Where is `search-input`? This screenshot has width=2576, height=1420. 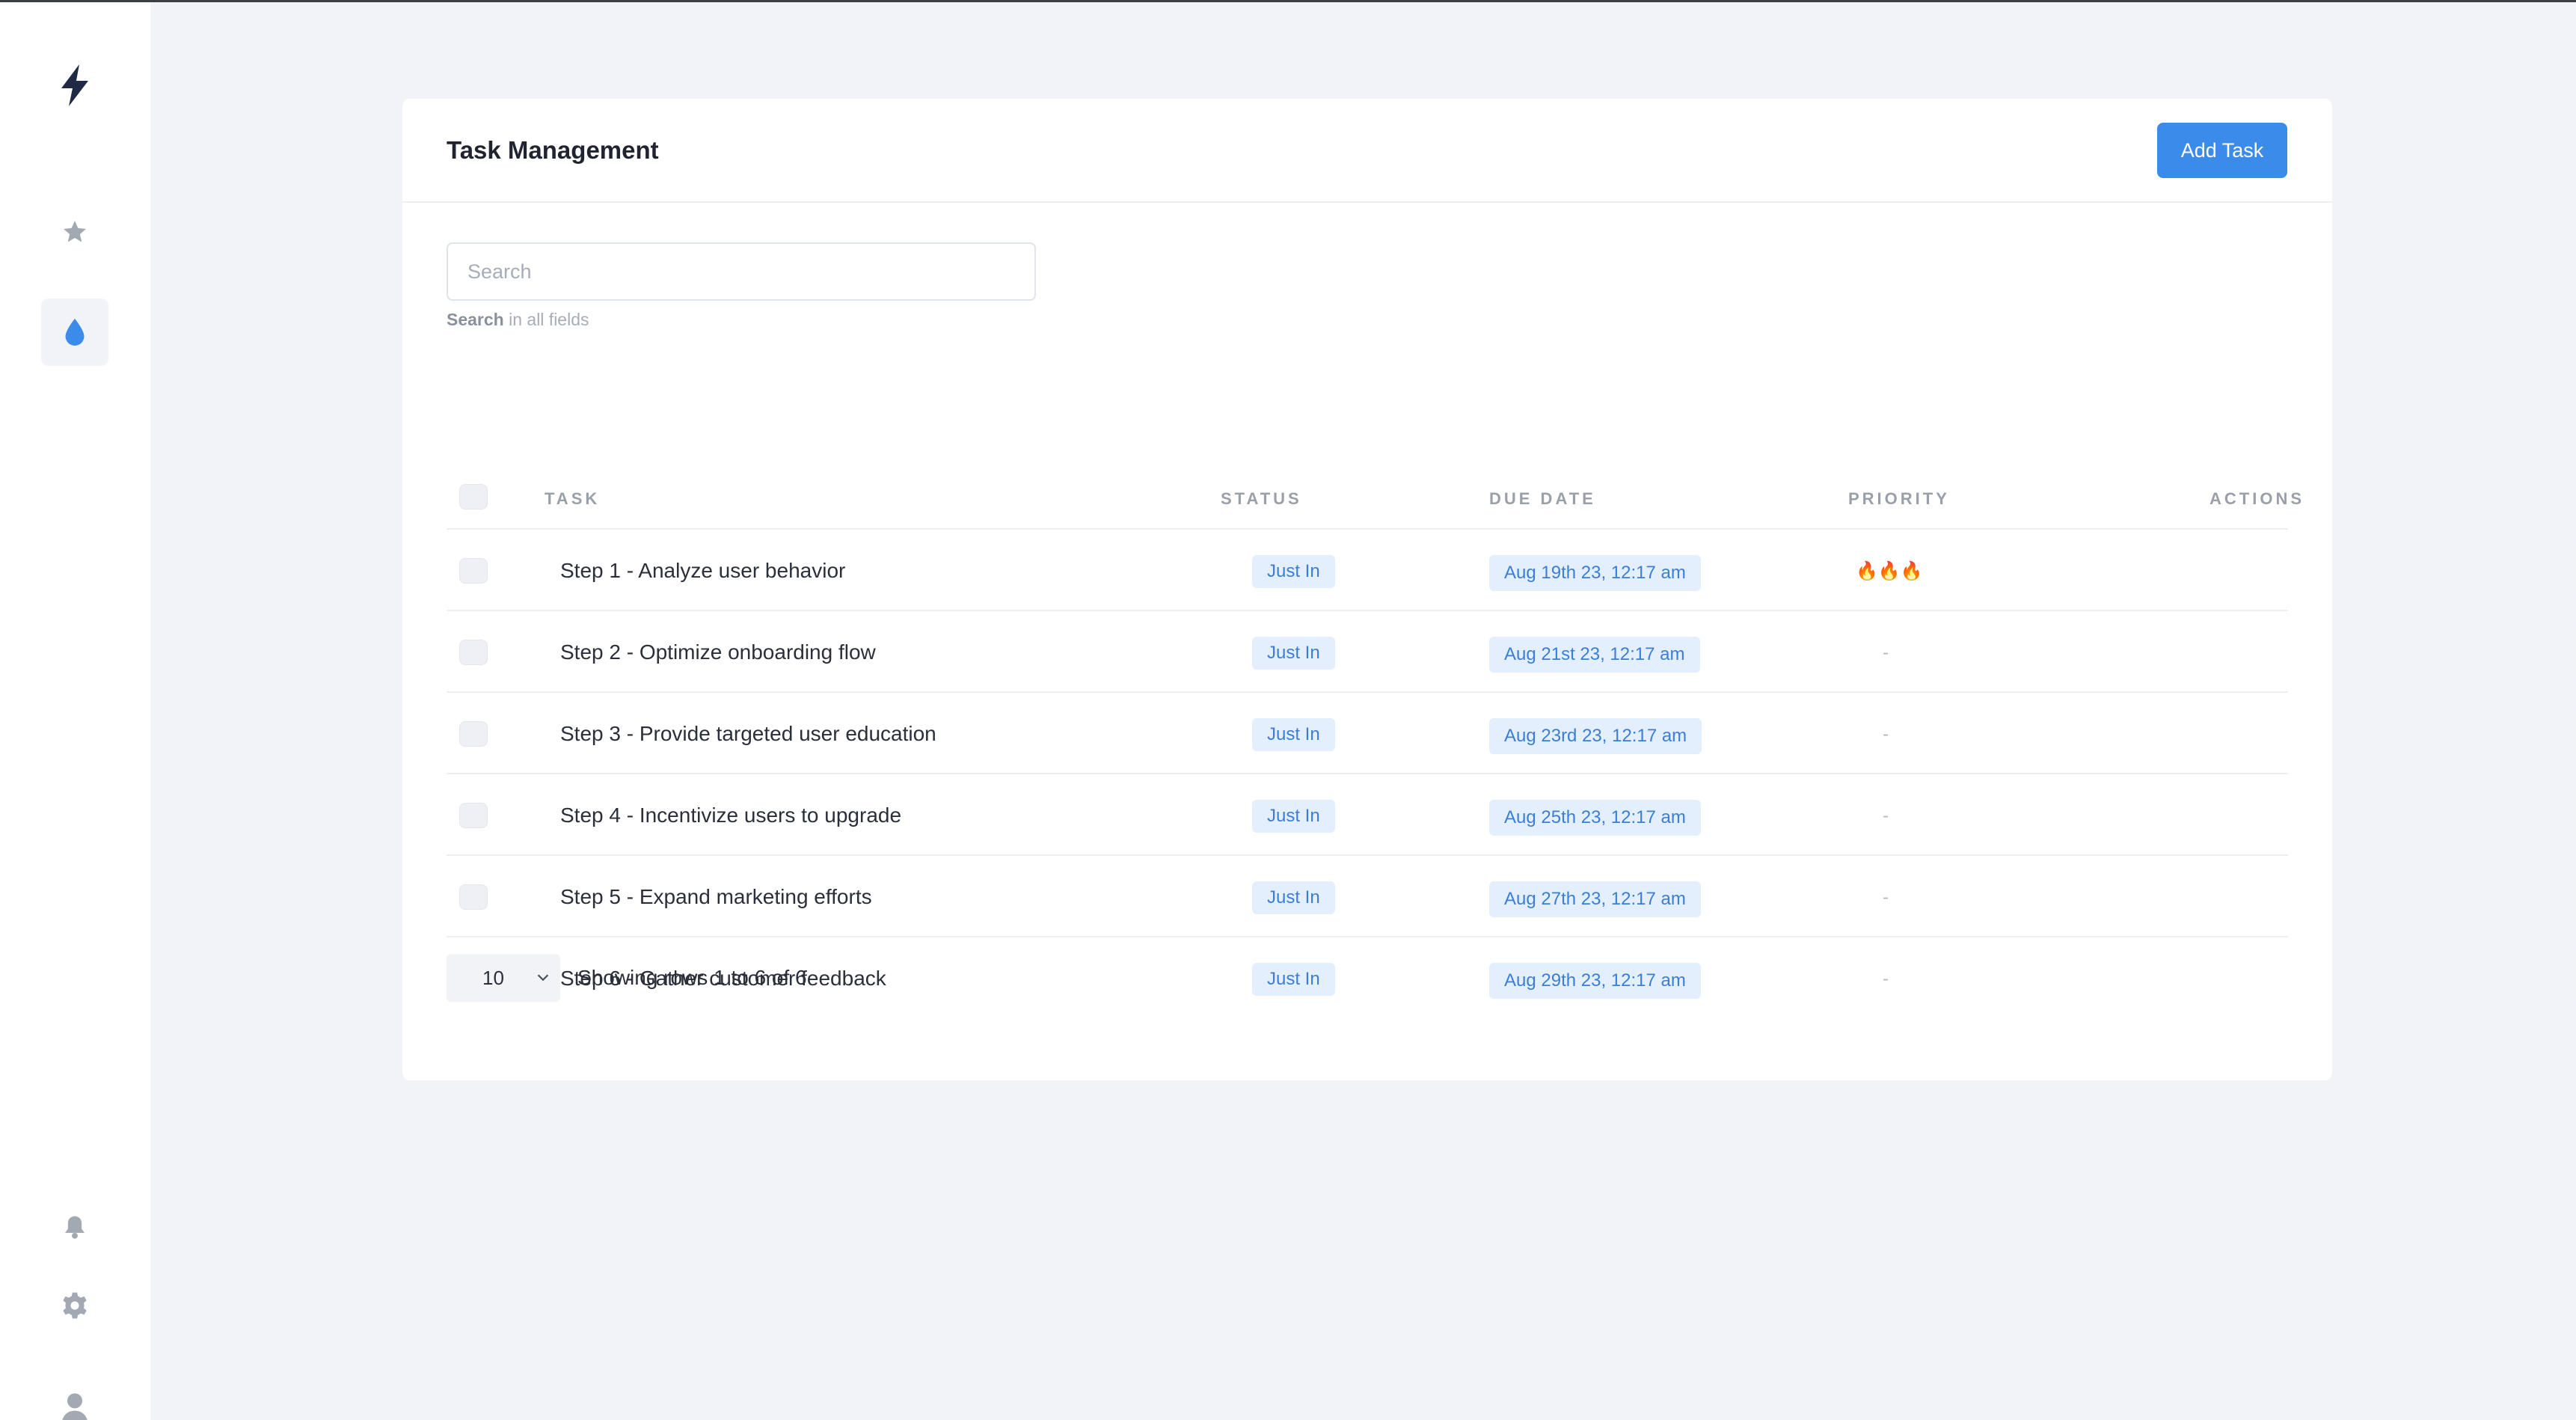 search-input is located at coordinates (741, 271).